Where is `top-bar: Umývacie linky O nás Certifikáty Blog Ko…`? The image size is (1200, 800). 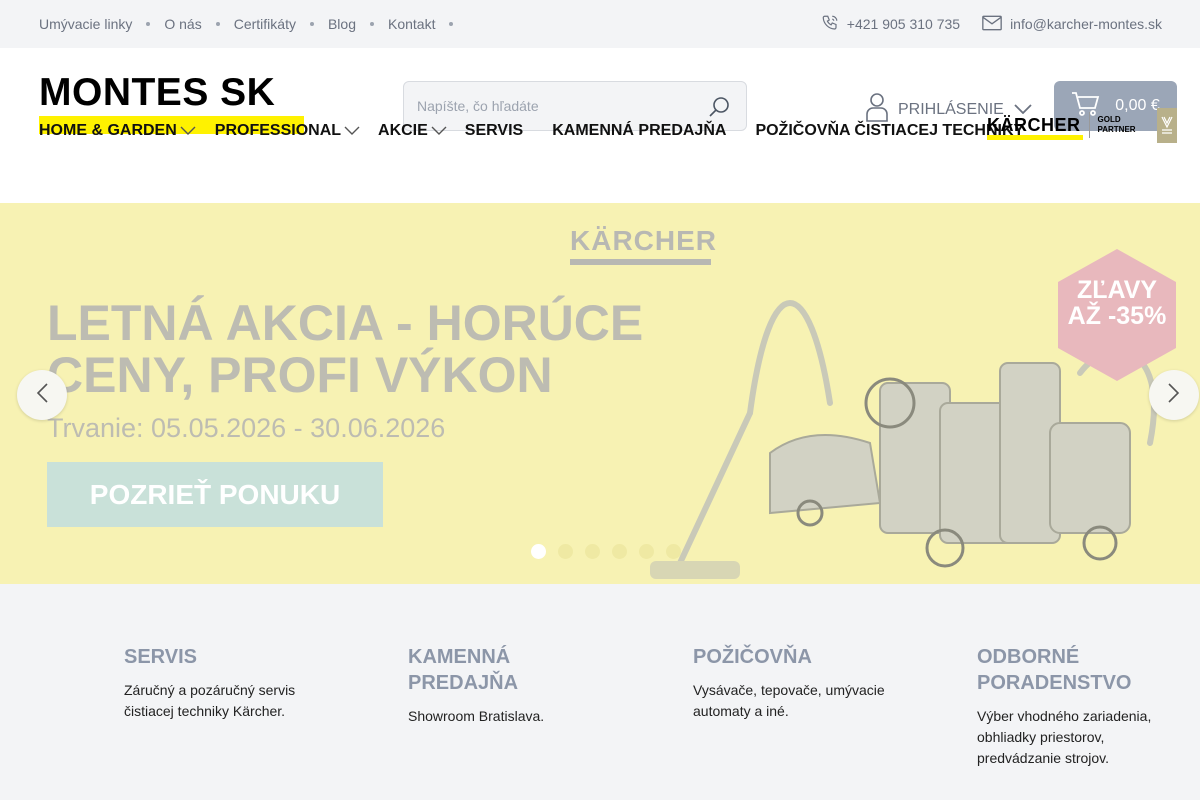
top-bar: Umývacie linky O nás Certifikáty Blog Ko… is located at coordinates (600, 24).